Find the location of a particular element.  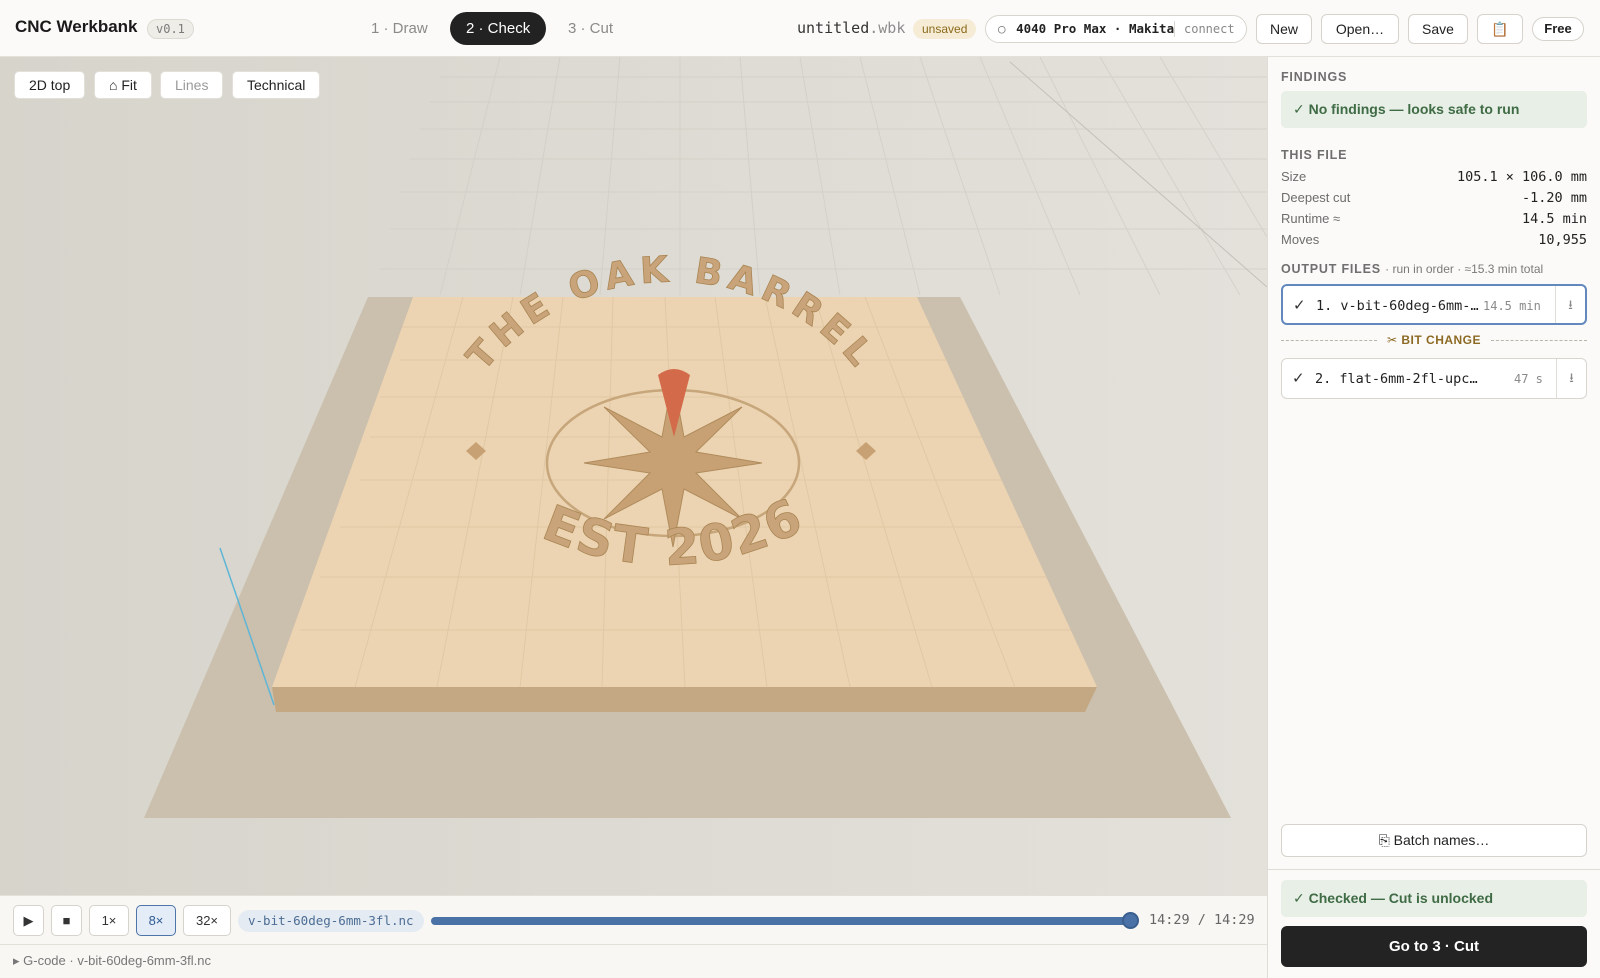

file-name: untitled.wbk is located at coordinates (851, 28).